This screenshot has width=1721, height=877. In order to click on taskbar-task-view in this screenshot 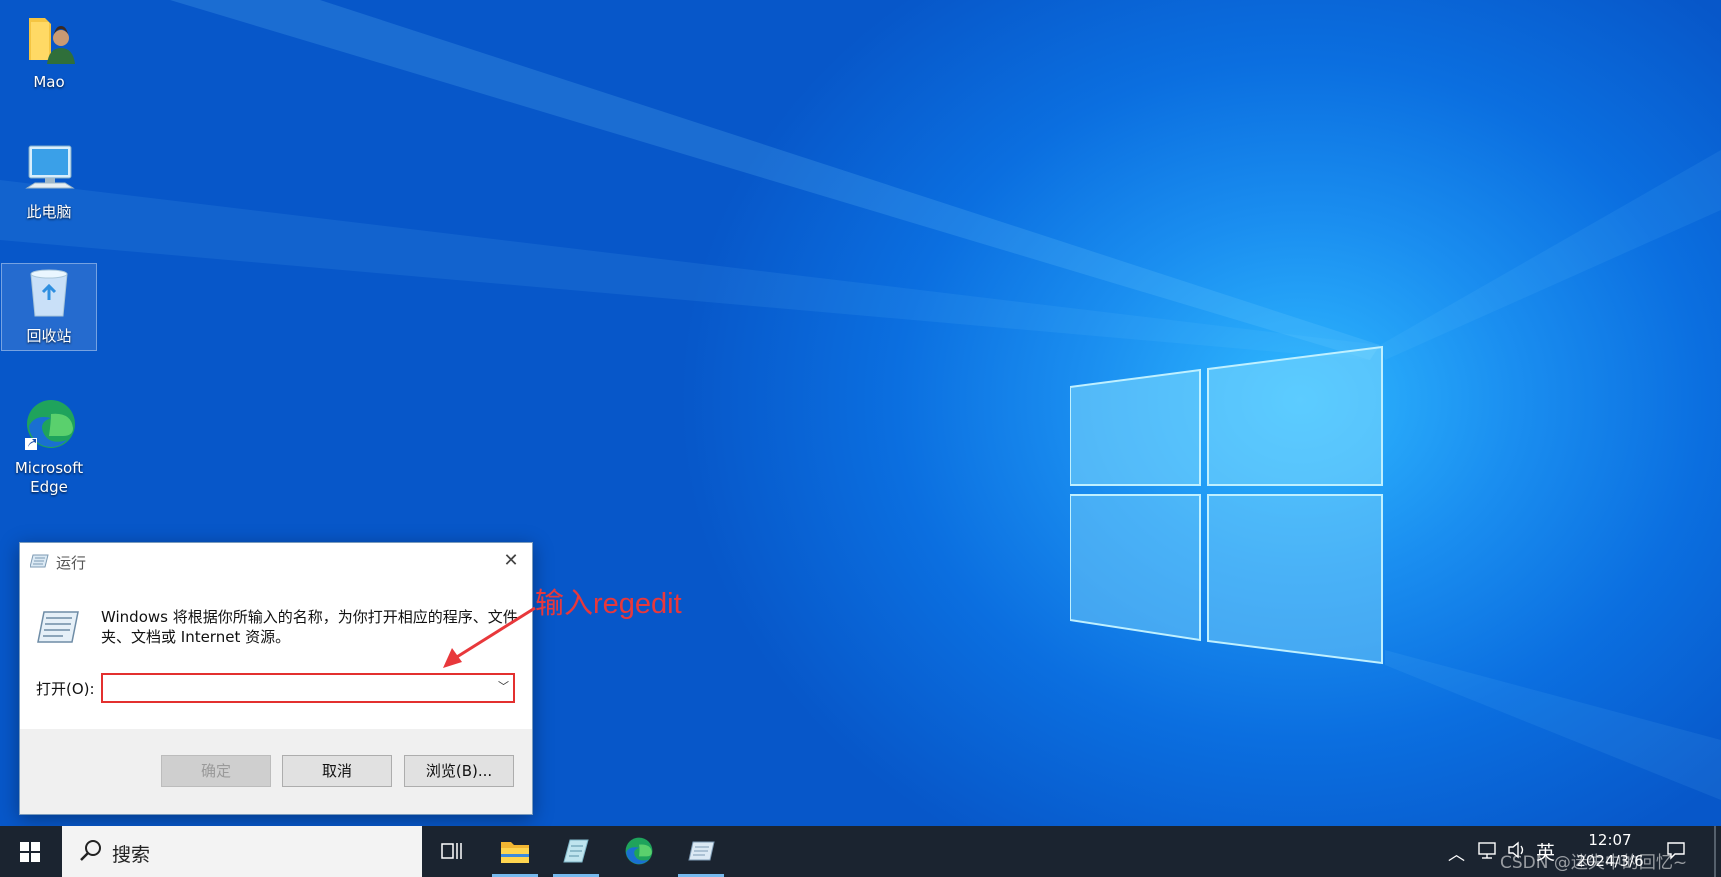, I will do `click(452, 851)`.